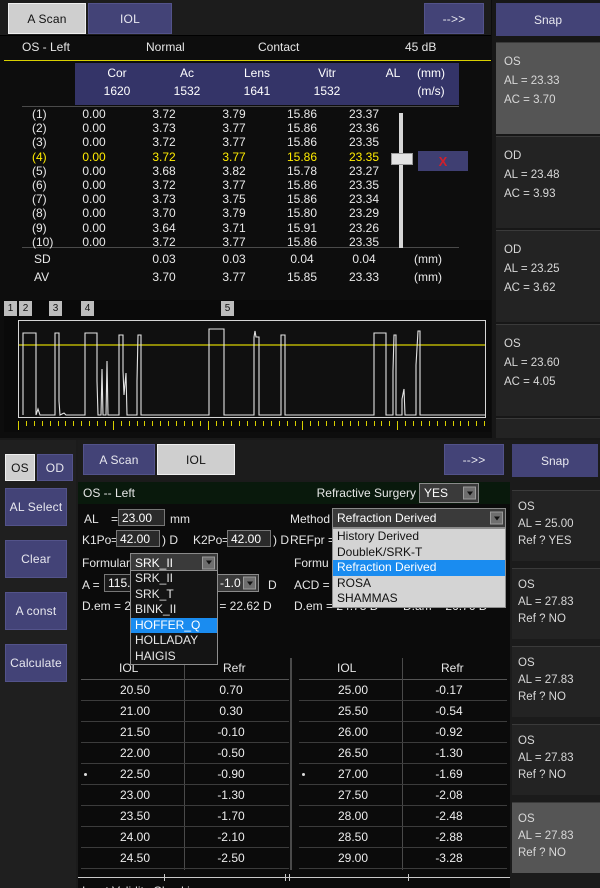  What do you see at coordinates (555, 460) in the screenshot?
I see `snap-button-bottom: Snap` at bounding box center [555, 460].